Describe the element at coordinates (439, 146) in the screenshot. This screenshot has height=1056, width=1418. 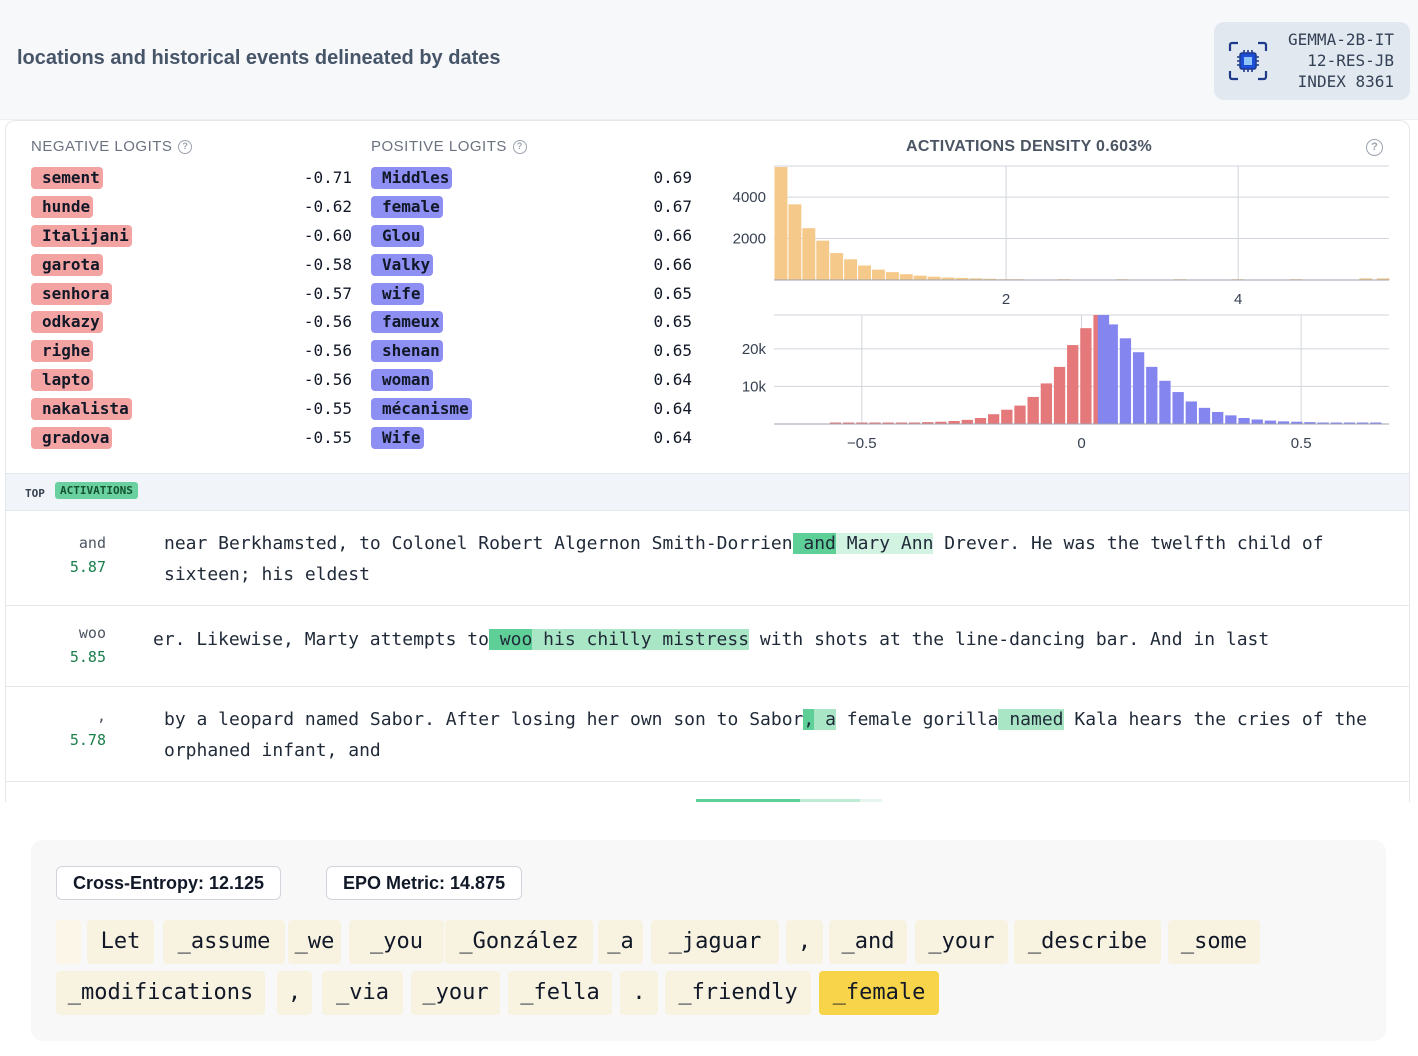
I see `positive-logits-label: POSITIVE LOGITS` at that location.